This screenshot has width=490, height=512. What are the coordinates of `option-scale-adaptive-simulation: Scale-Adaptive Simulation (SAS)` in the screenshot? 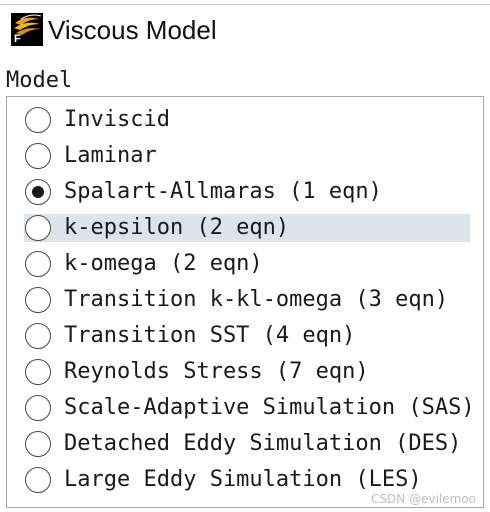 It's located at (249, 408).